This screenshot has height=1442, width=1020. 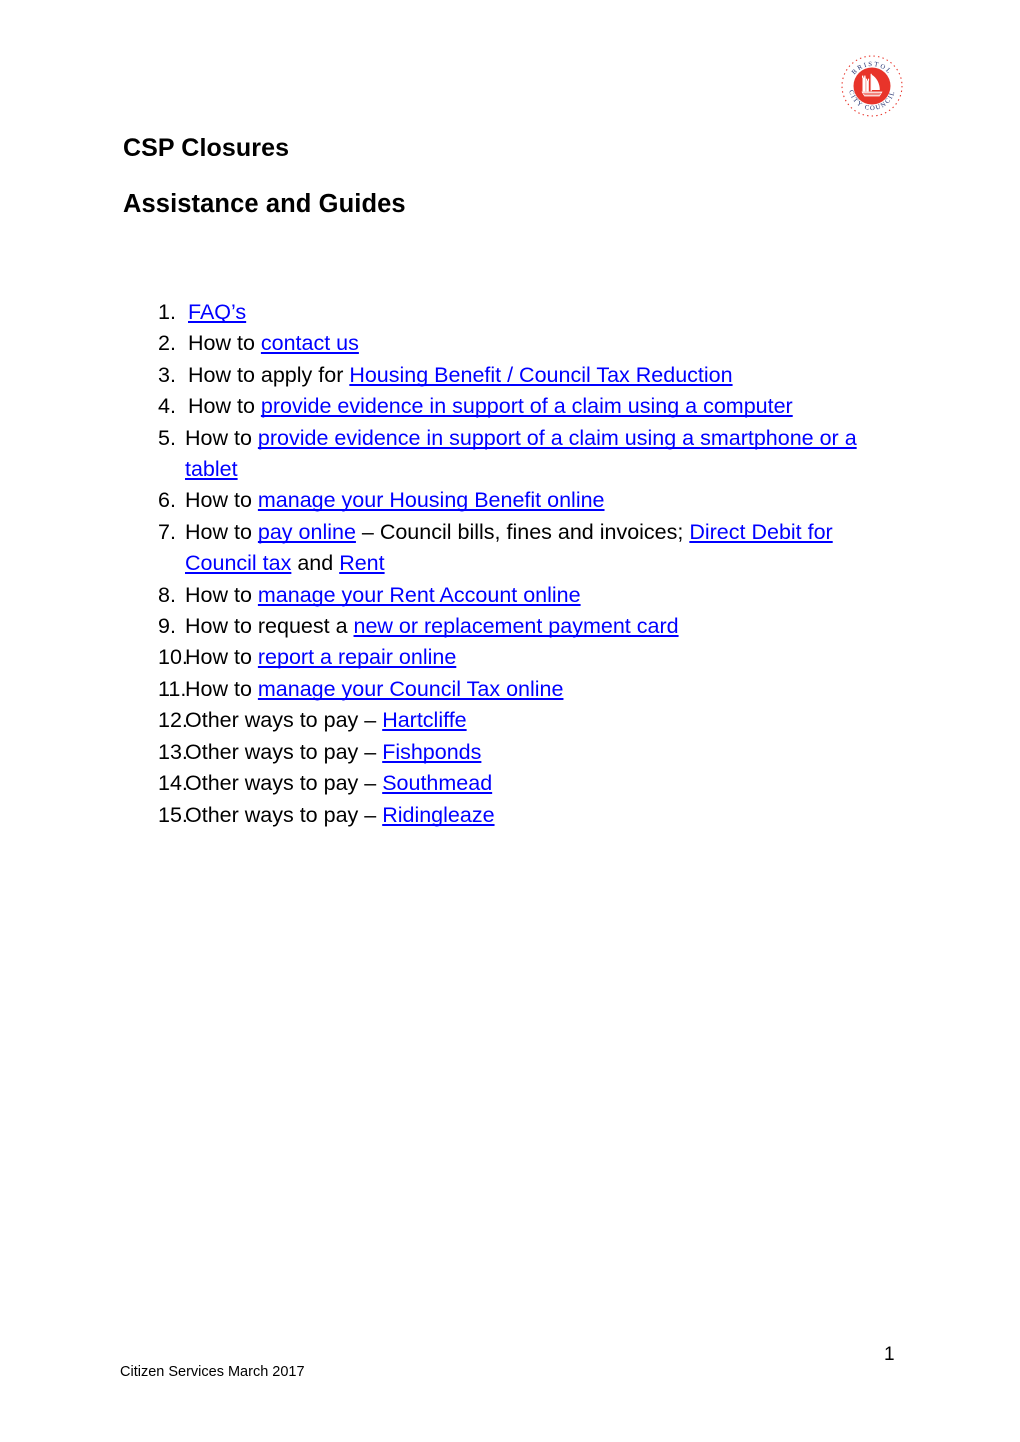 What do you see at coordinates (264, 204) in the screenshot?
I see `page-subtitle: Assistance and Guides` at bounding box center [264, 204].